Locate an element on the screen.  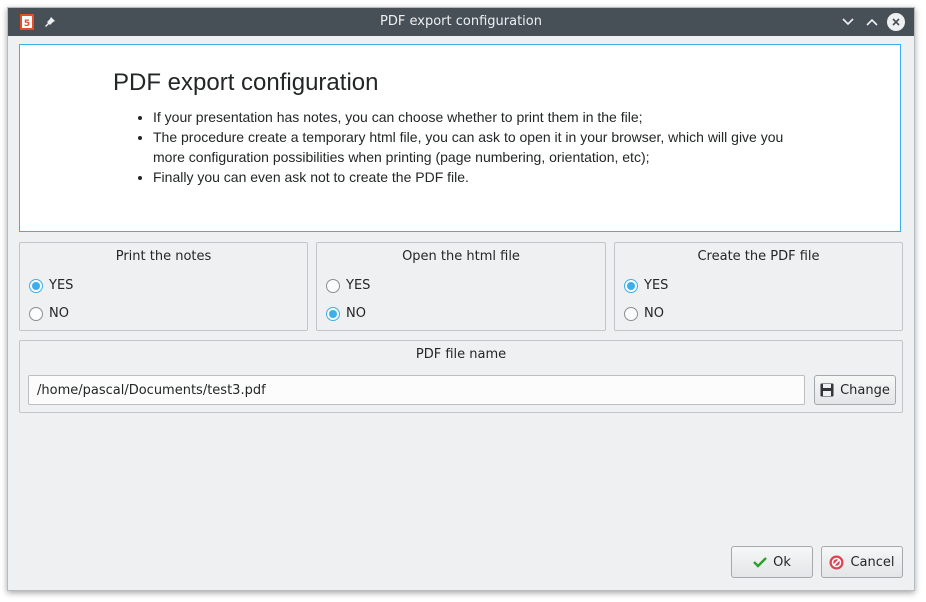
cancel-icon is located at coordinates (836, 562).